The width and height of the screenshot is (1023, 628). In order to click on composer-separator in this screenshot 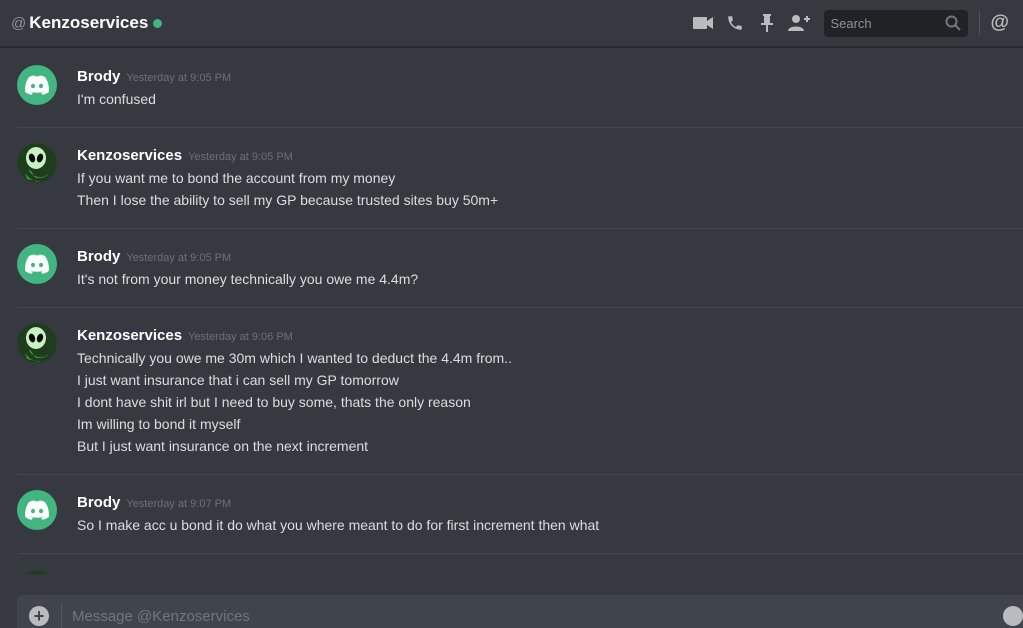, I will do `click(61, 615)`.